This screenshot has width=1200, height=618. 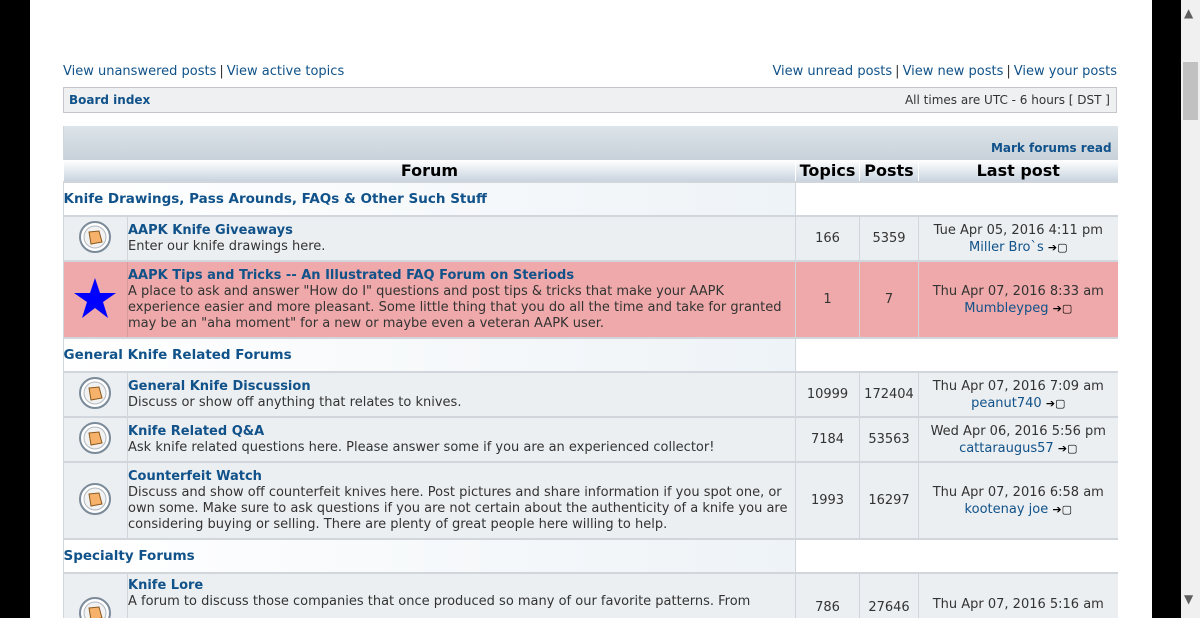 I want to click on posts-column-header: Posts, so click(x=889, y=171).